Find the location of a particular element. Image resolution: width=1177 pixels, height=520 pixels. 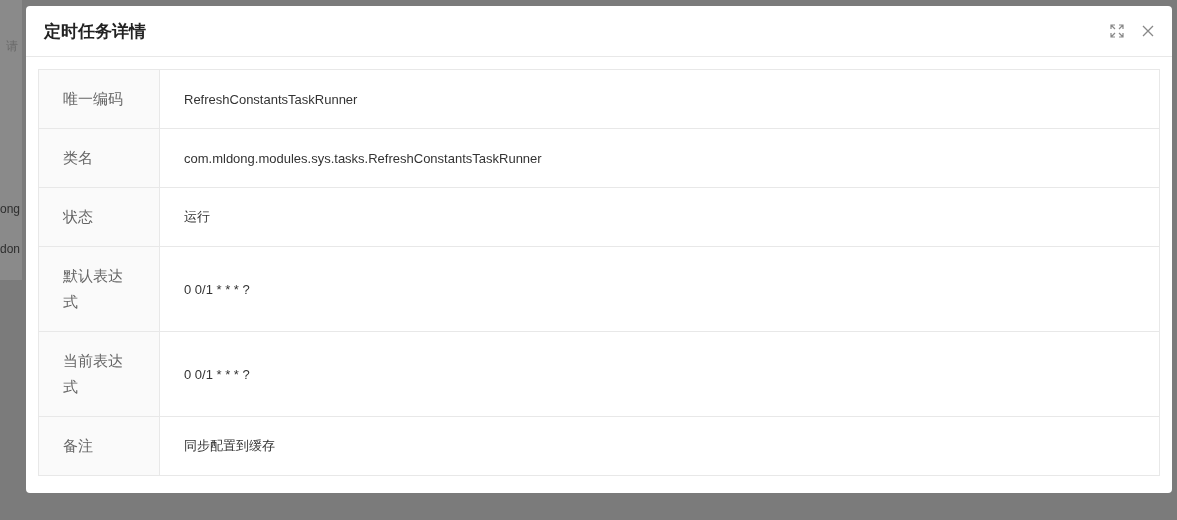

background-text: don is located at coordinates (10, 249).